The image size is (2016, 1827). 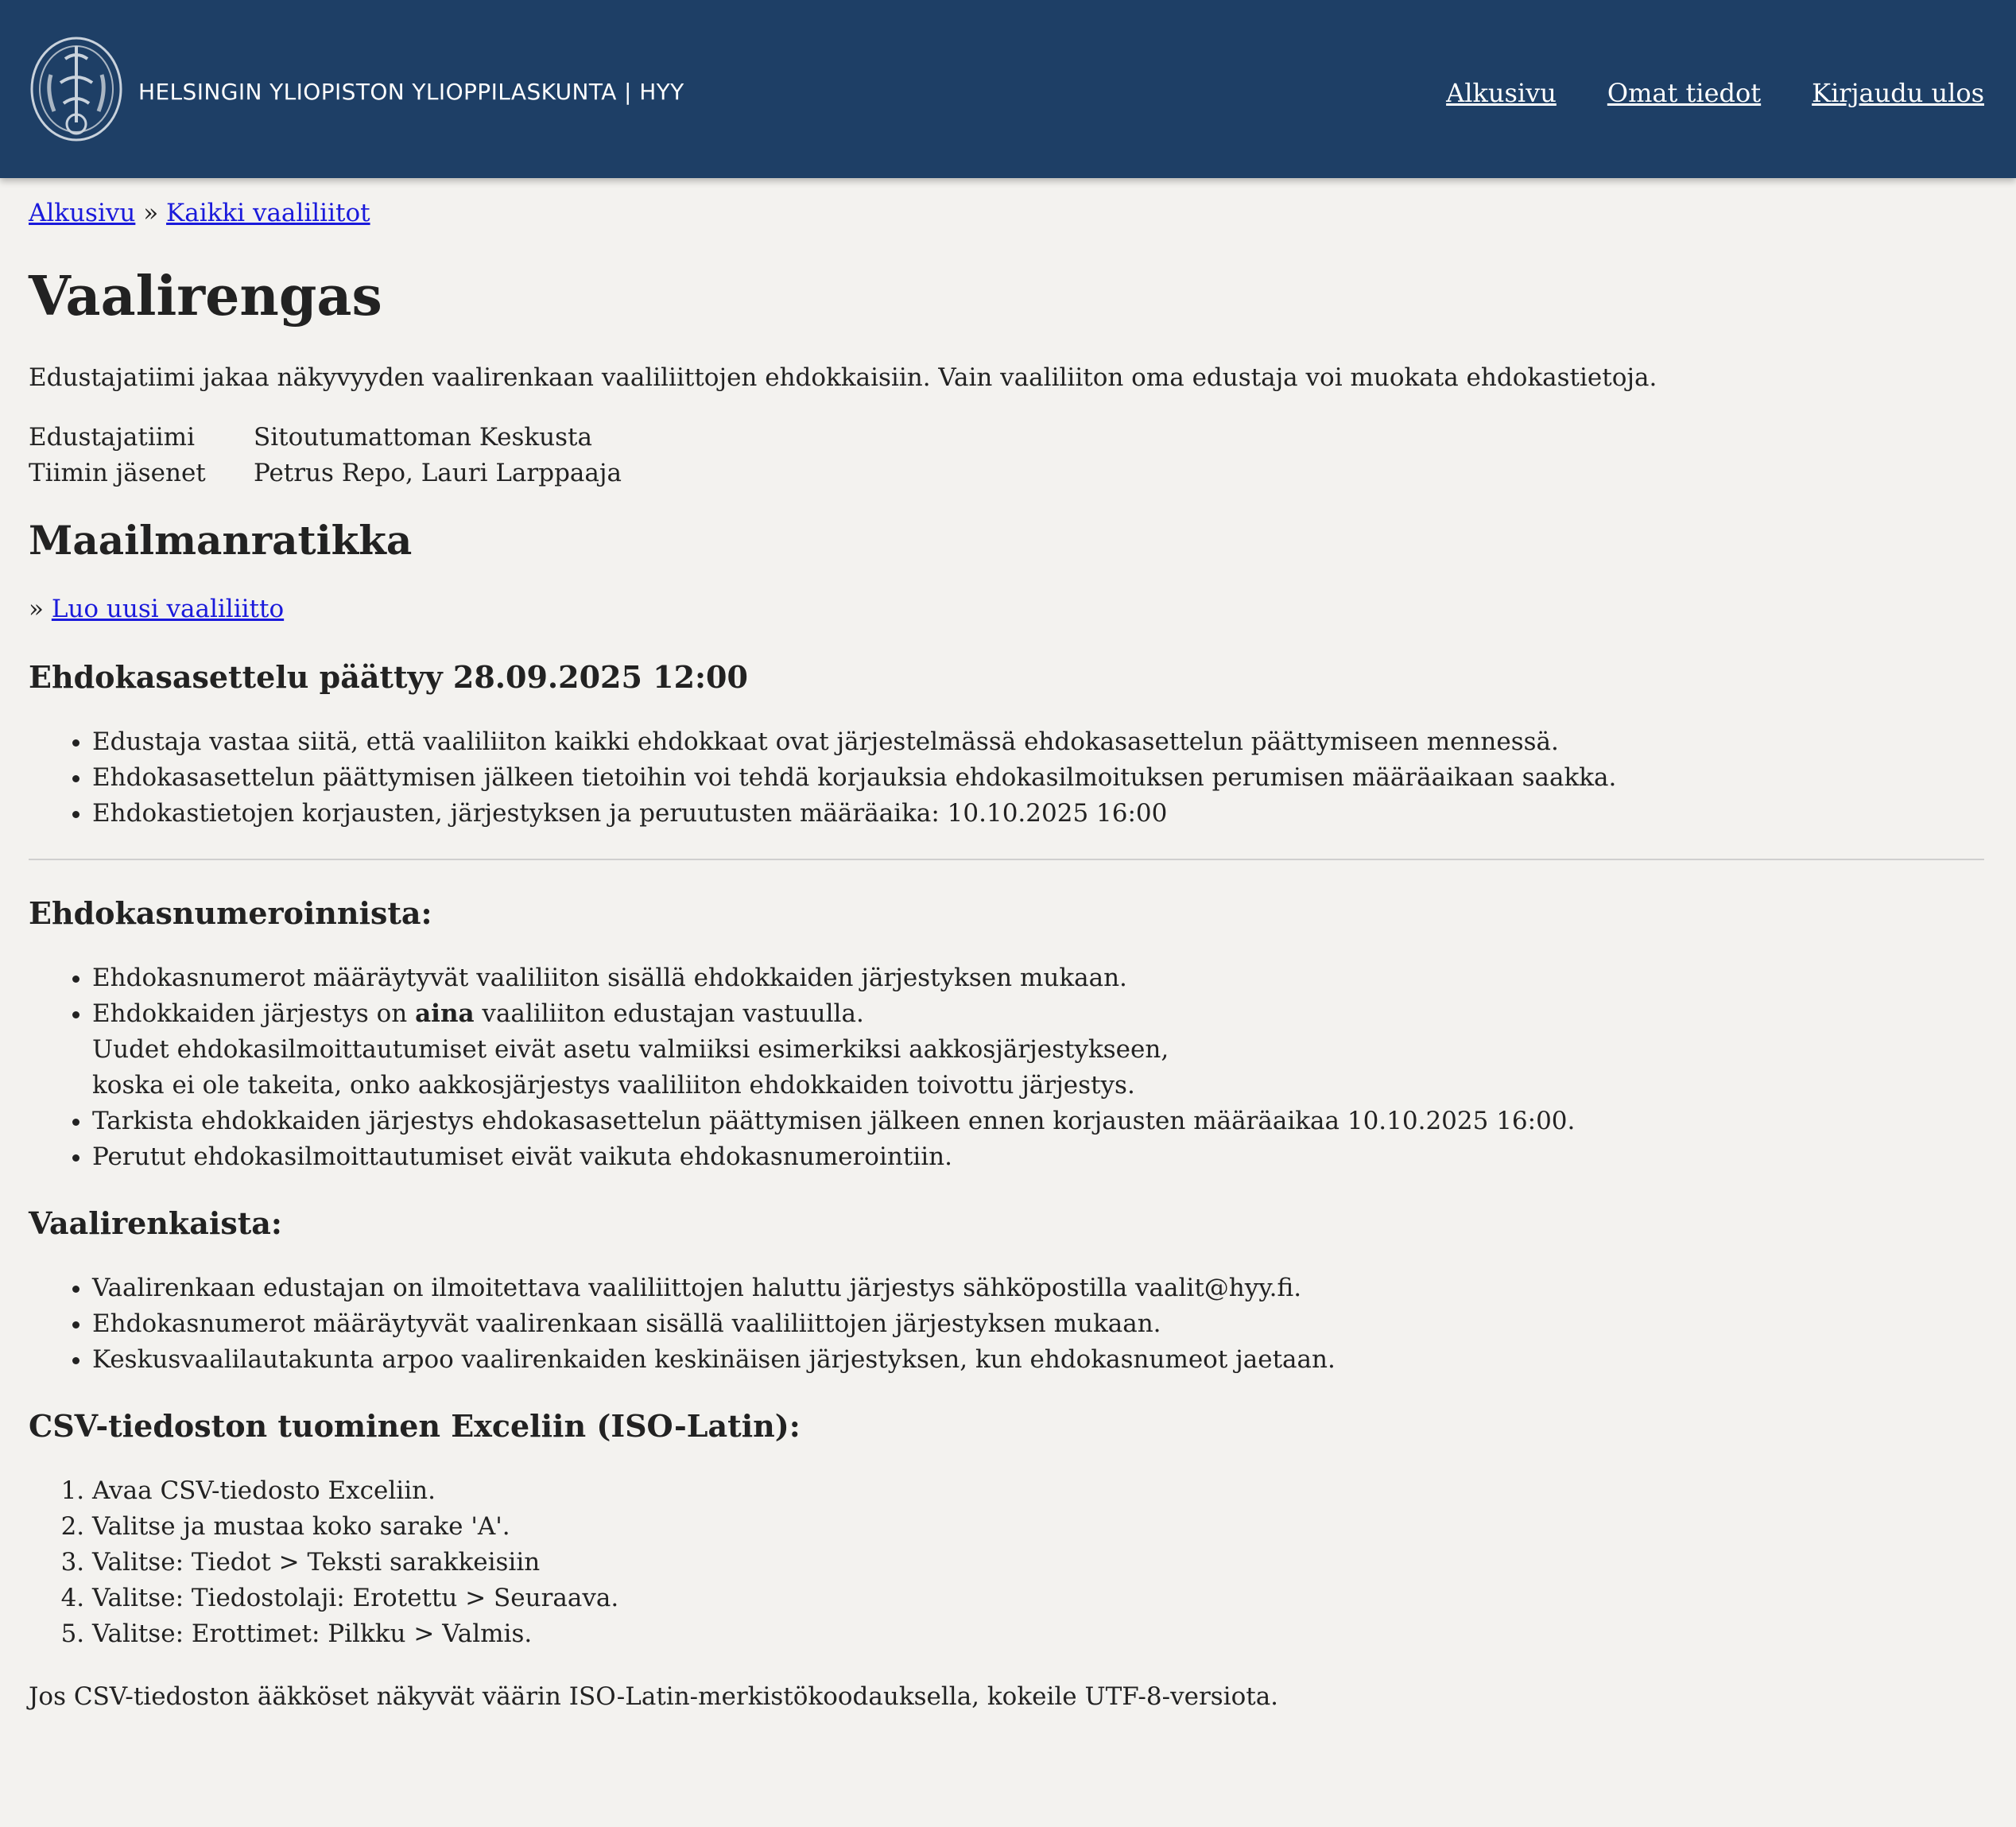 What do you see at coordinates (1038, 1527) in the screenshot?
I see `list-item: Valitse ja mustaa koko sarake 'A'.` at bounding box center [1038, 1527].